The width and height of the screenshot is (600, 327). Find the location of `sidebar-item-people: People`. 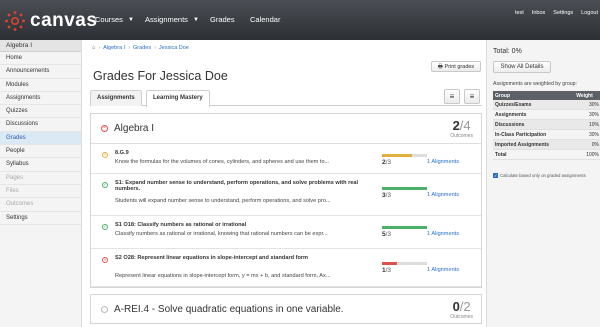

sidebar-item-people: People is located at coordinates (40, 152).